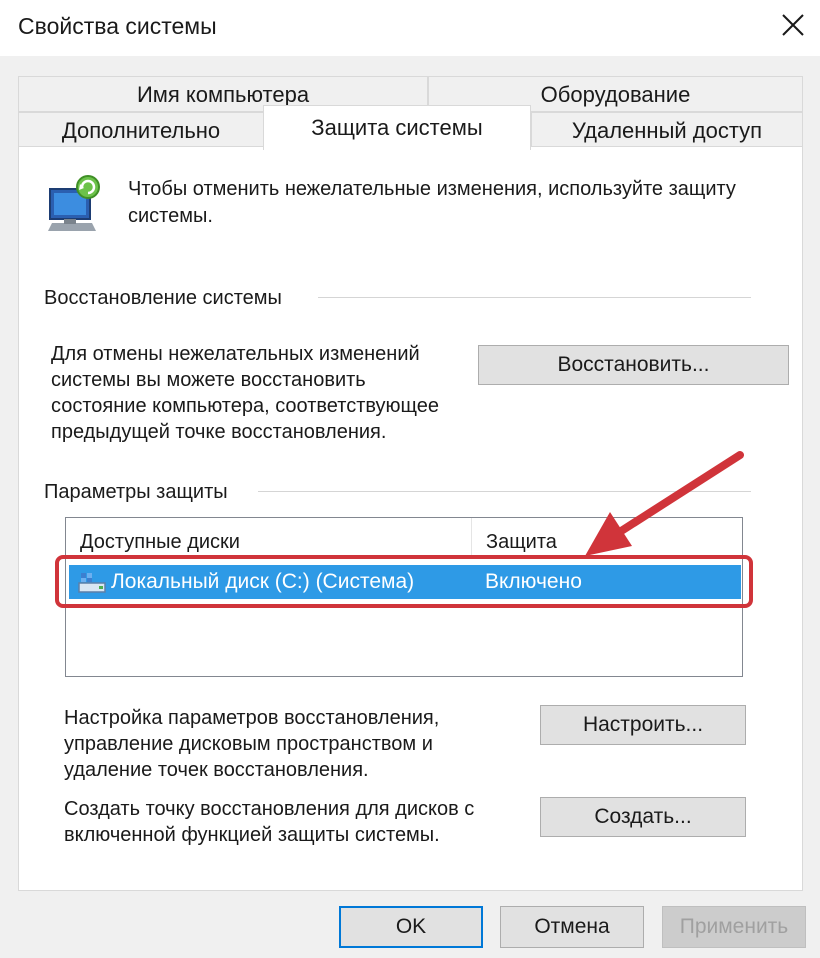  What do you see at coordinates (607, 538) in the screenshot?
I see `column-protection: Защита` at bounding box center [607, 538].